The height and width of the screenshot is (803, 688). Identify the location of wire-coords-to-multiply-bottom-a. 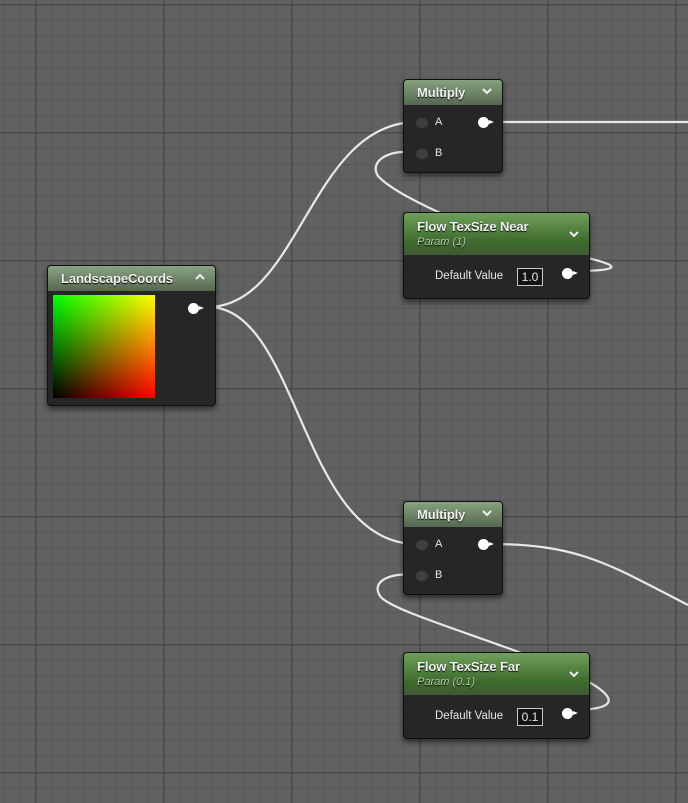
(312, 425).